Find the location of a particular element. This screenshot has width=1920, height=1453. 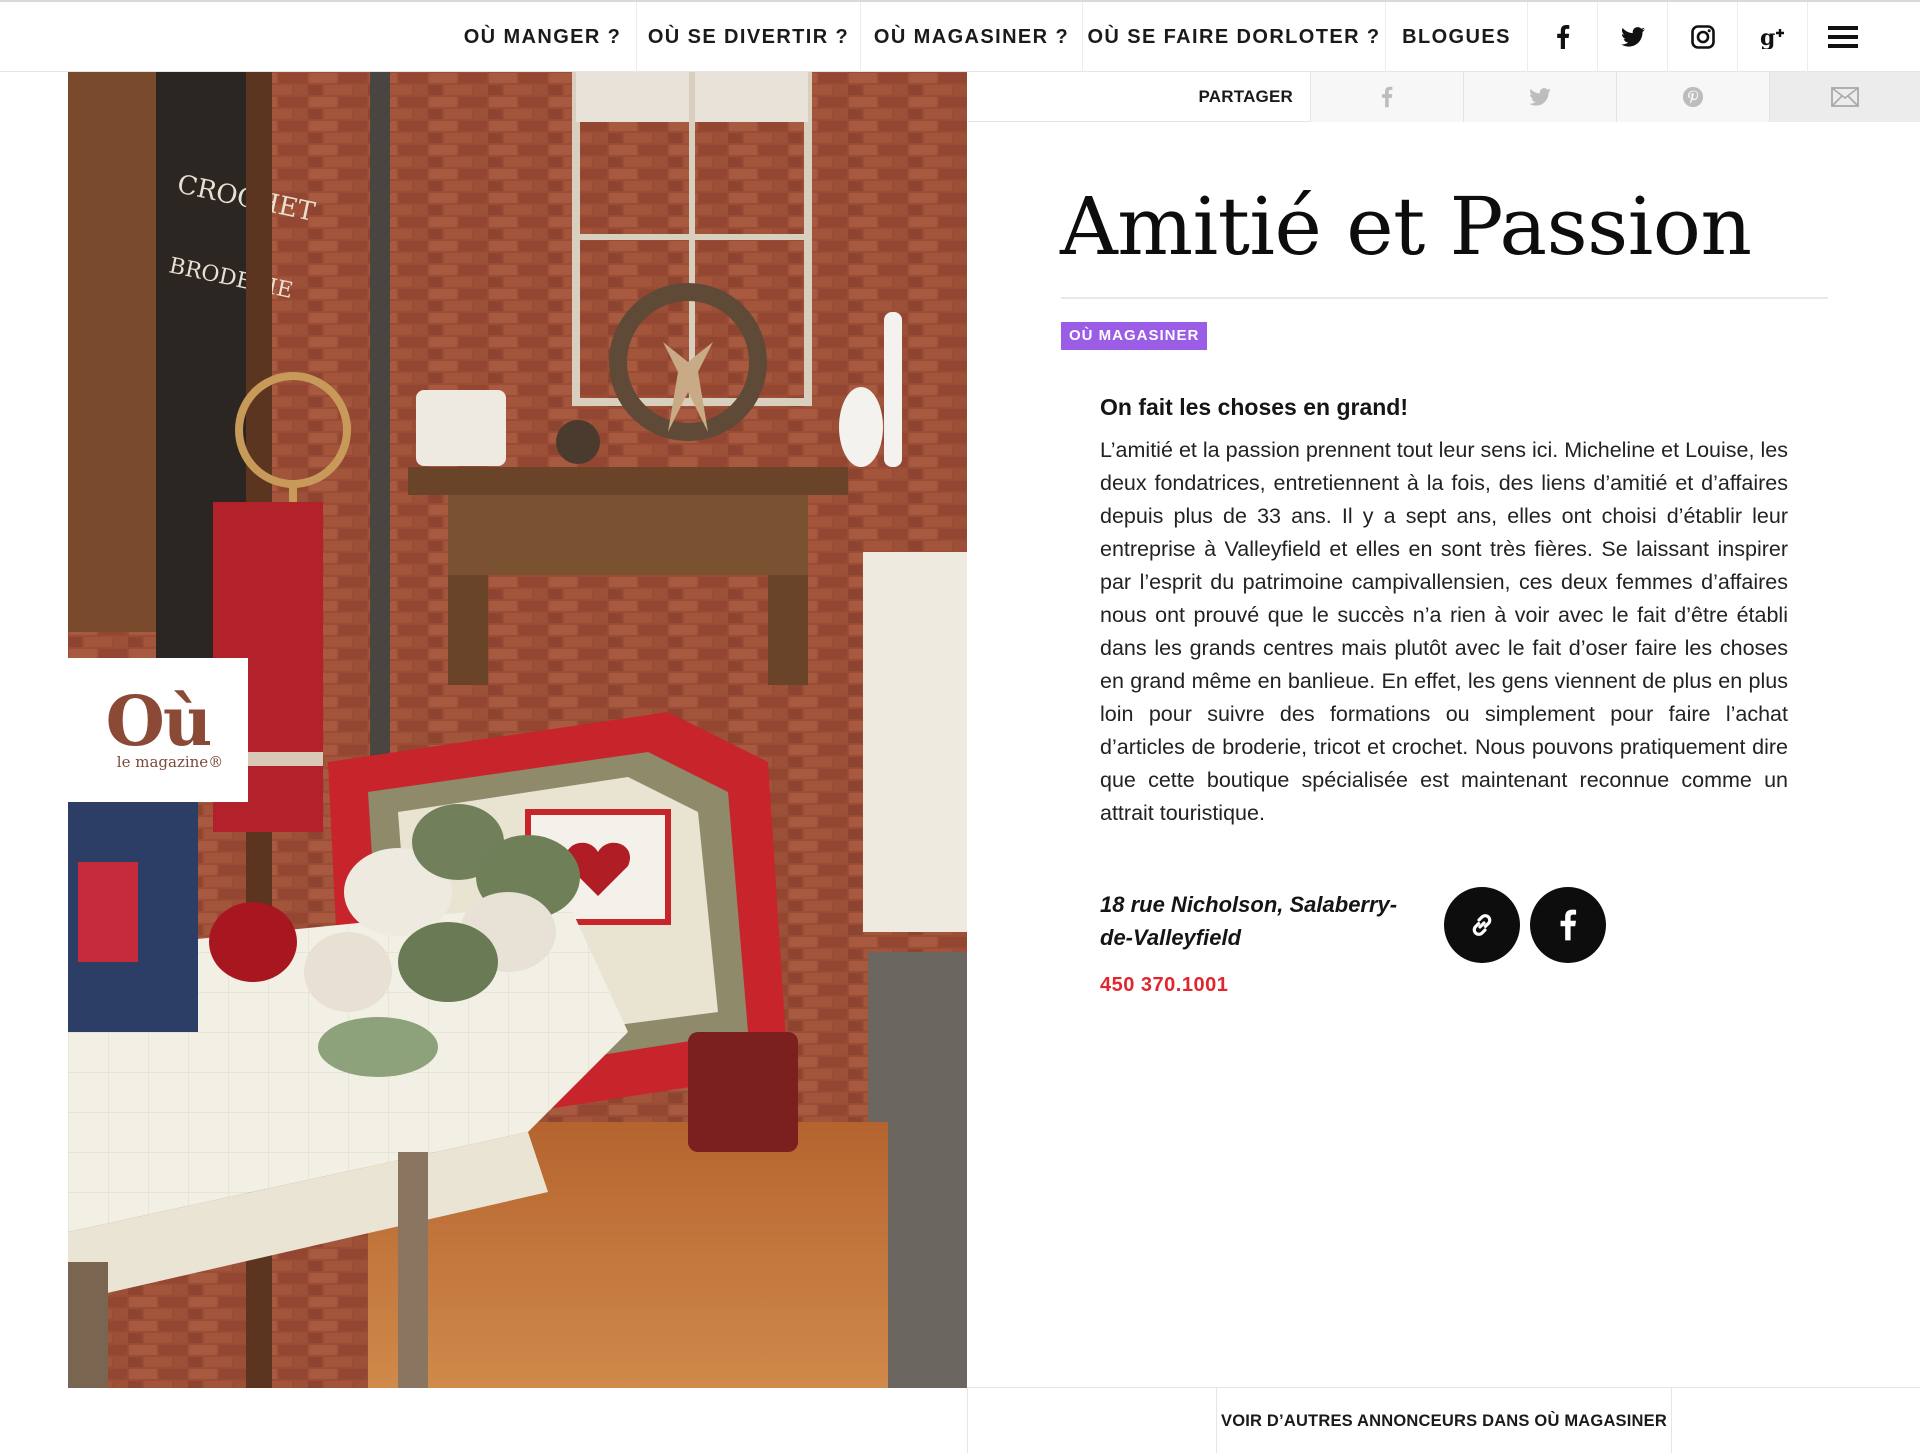

facebook-page-button is located at coordinates (1568, 925).